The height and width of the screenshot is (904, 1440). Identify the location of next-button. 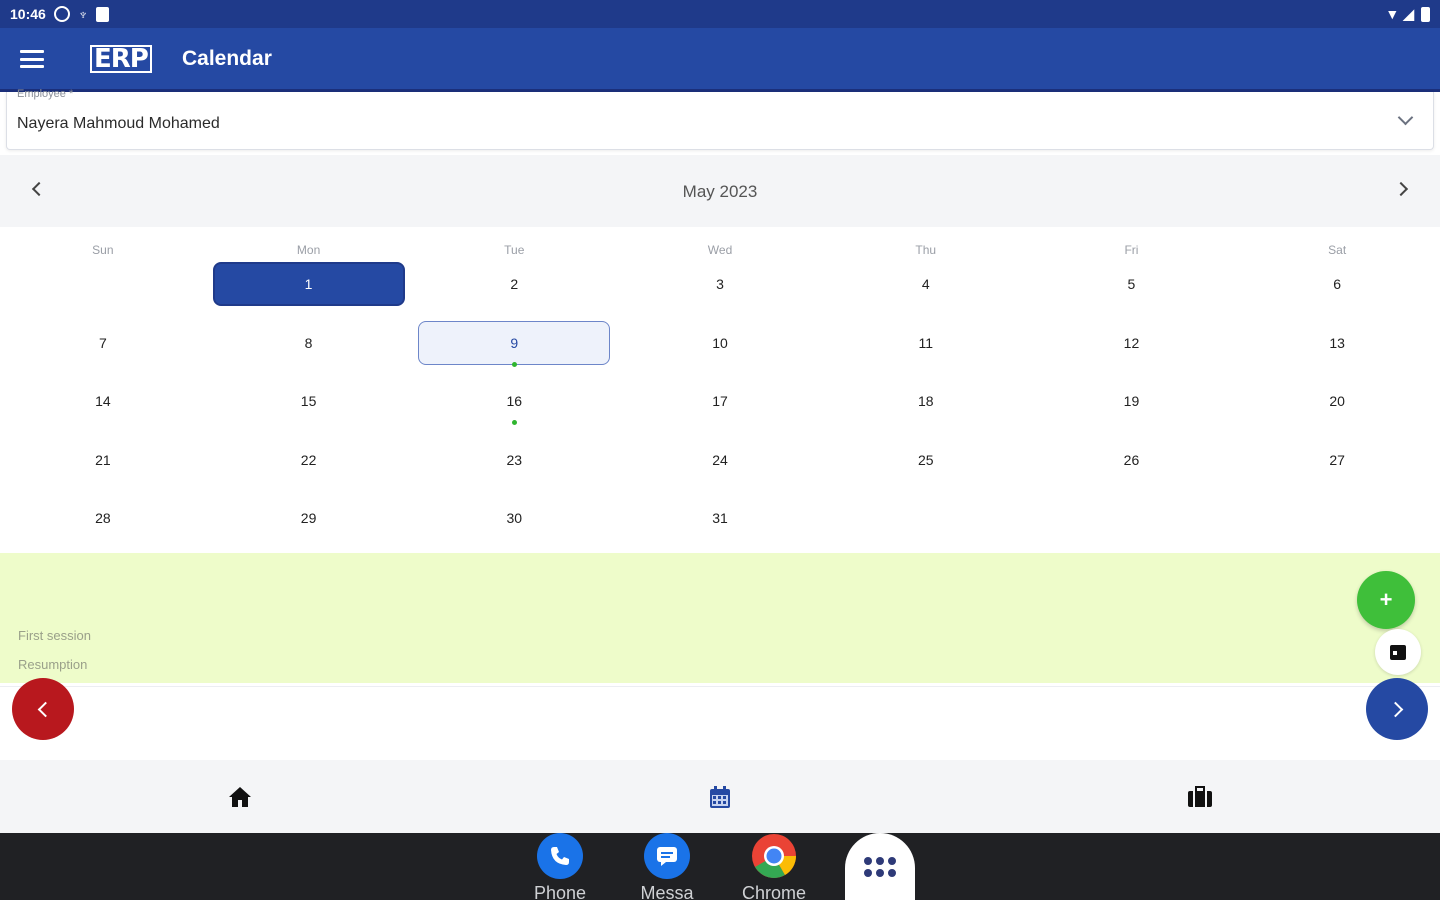
(1397, 709).